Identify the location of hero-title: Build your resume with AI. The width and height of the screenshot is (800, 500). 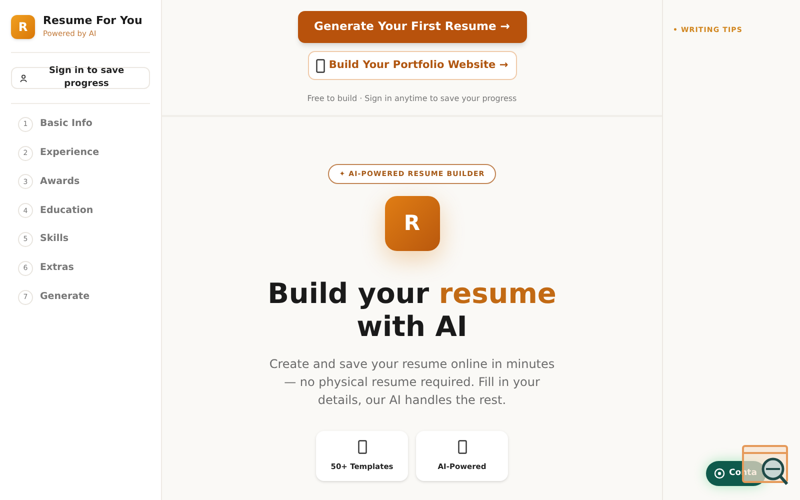
(412, 310).